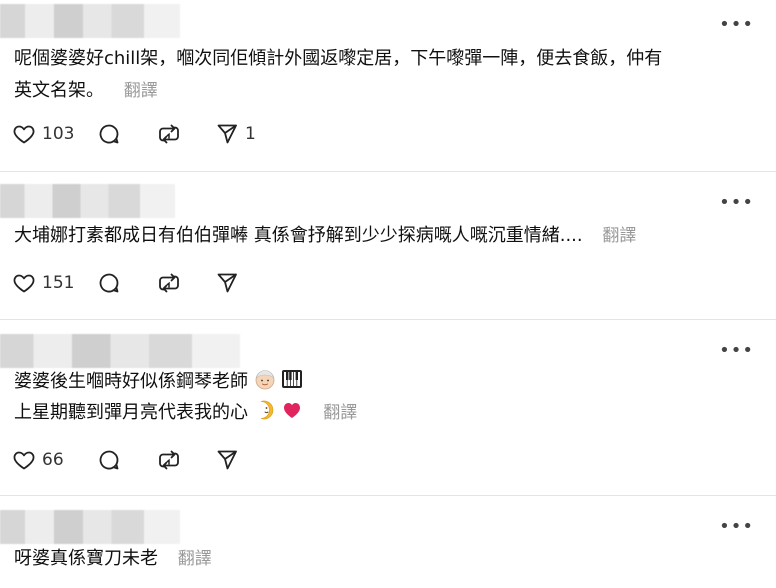 The height and width of the screenshot is (588, 776). What do you see at coordinates (385, 559) in the screenshot?
I see `comment-text: 呀婆真係寶刀未老 翻譯` at bounding box center [385, 559].